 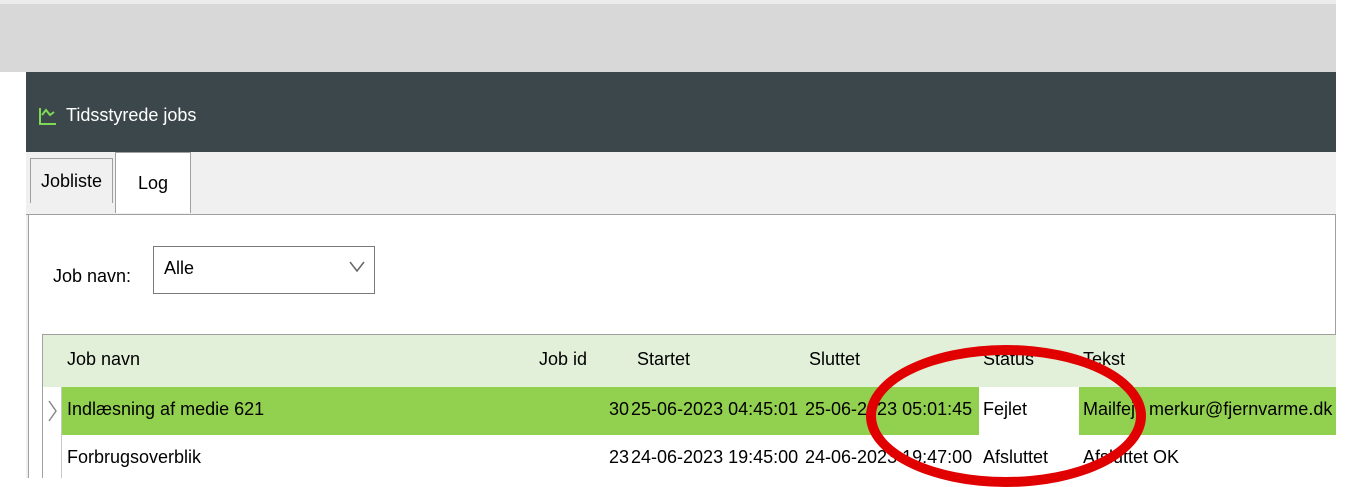 I want to click on job-name-dropdown: Alle, so click(x=264, y=270).